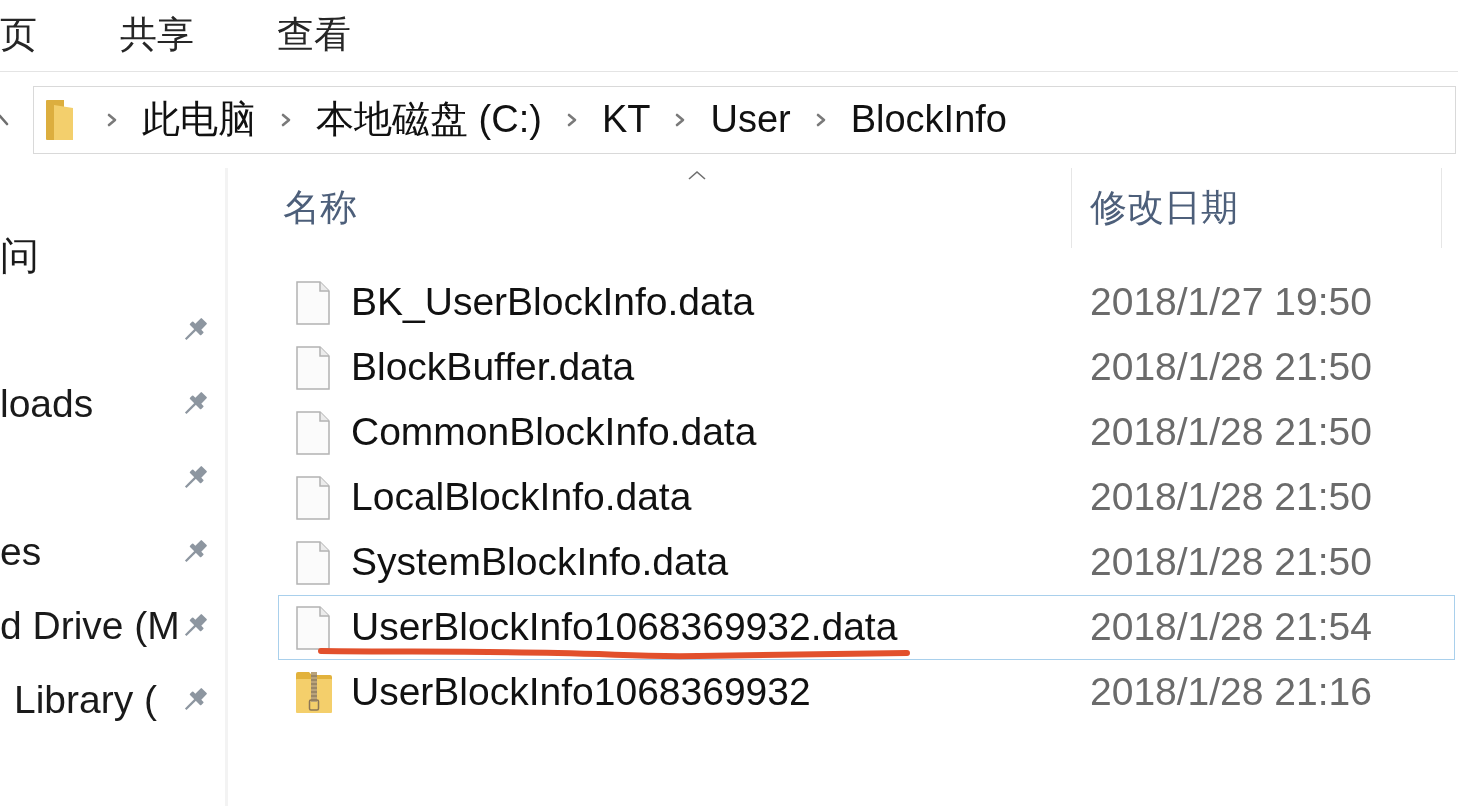  Describe the element at coordinates (90, 626) in the screenshot. I see `nav-item: d Drive (M` at that location.